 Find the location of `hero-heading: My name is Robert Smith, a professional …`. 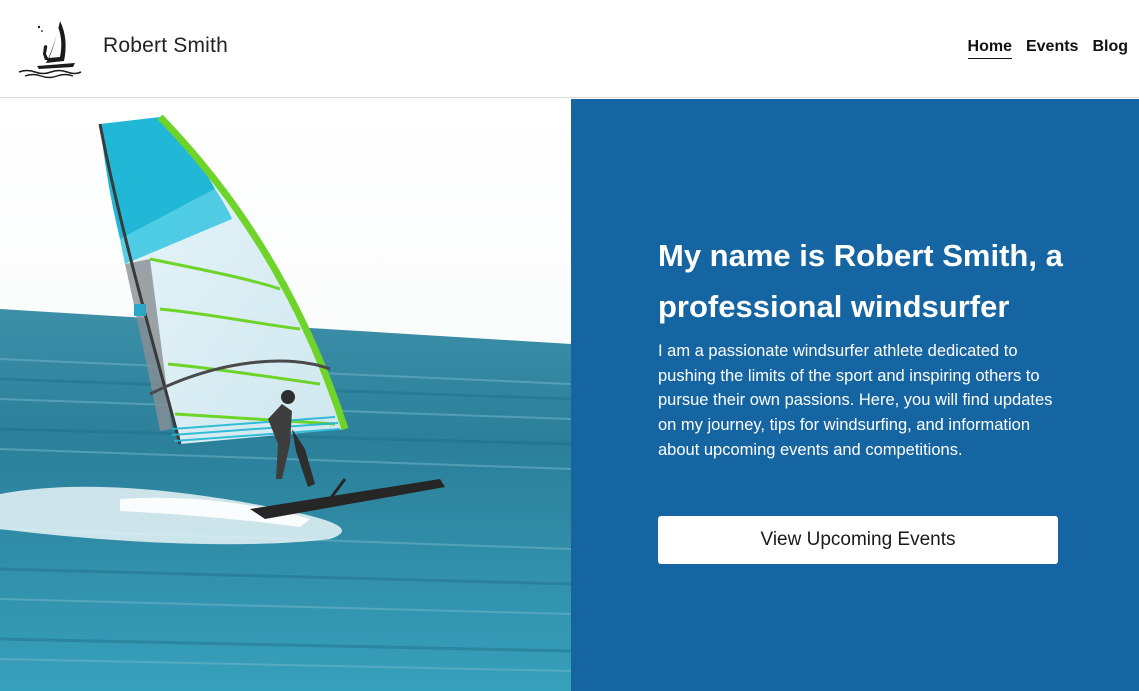

hero-heading: My name is Robert Smith, a professional … is located at coordinates (860, 281).